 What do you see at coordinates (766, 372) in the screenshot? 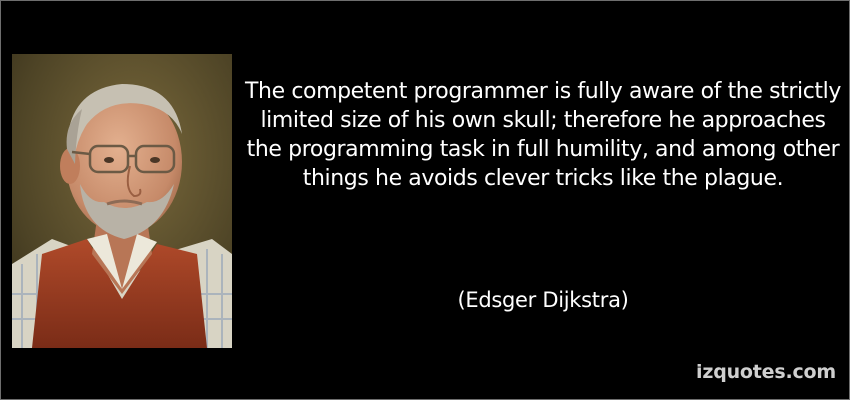
I see `site-watermark: izquotes.com` at bounding box center [766, 372].